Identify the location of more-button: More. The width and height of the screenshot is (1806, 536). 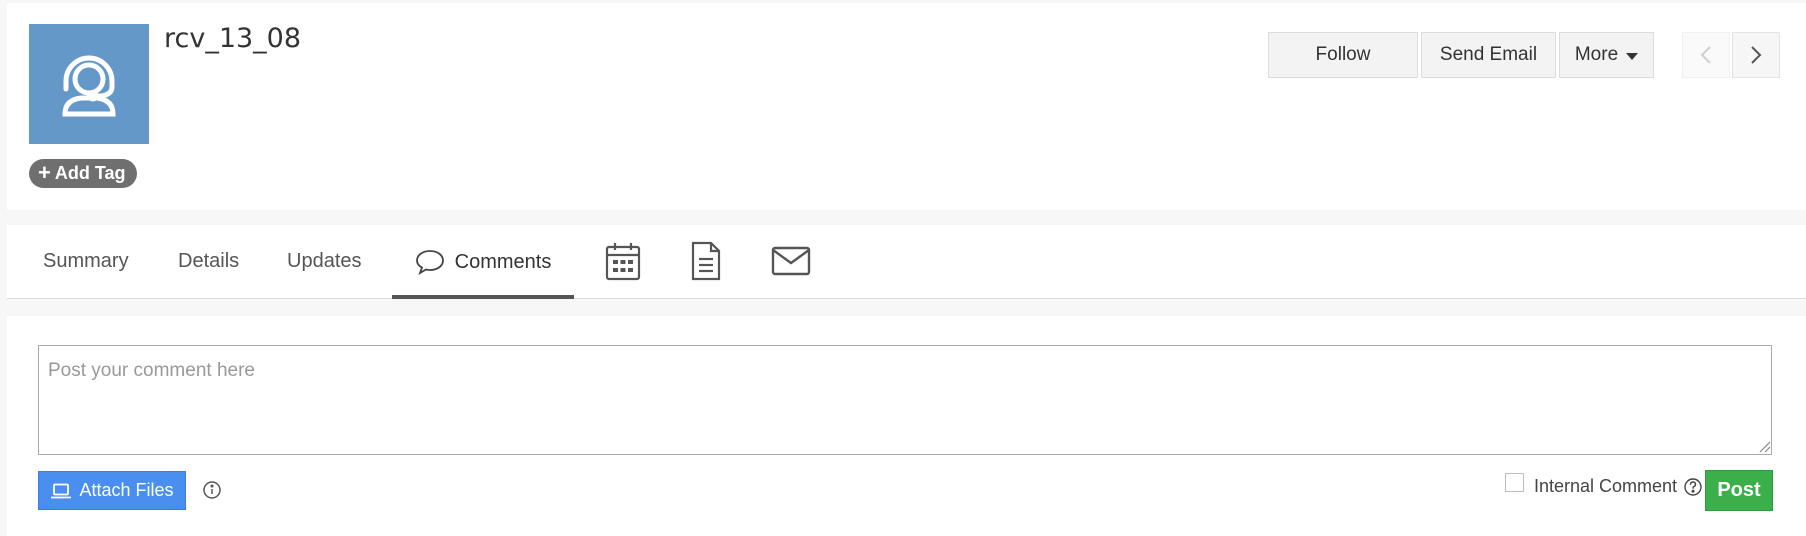
(1606, 55).